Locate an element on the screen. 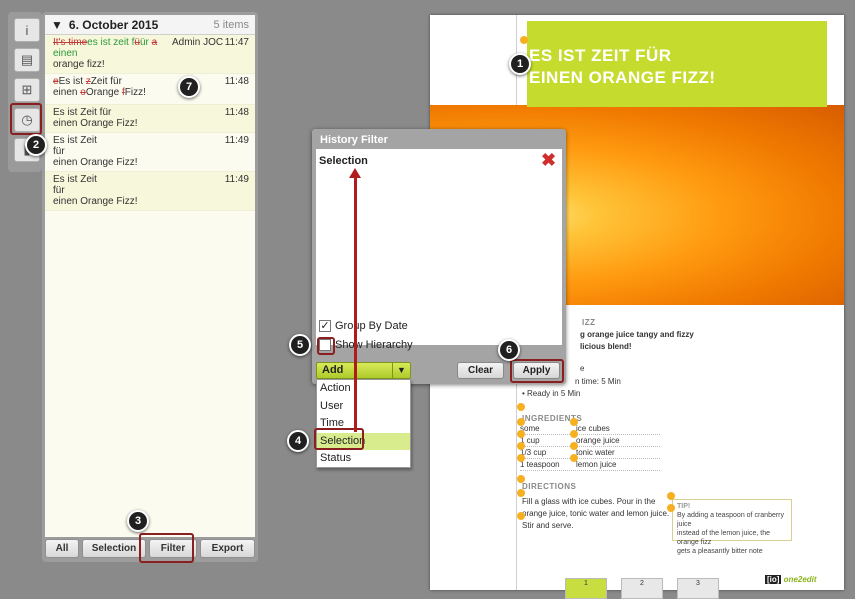  dropdown-option-status: Status is located at coordinates (363, 459).